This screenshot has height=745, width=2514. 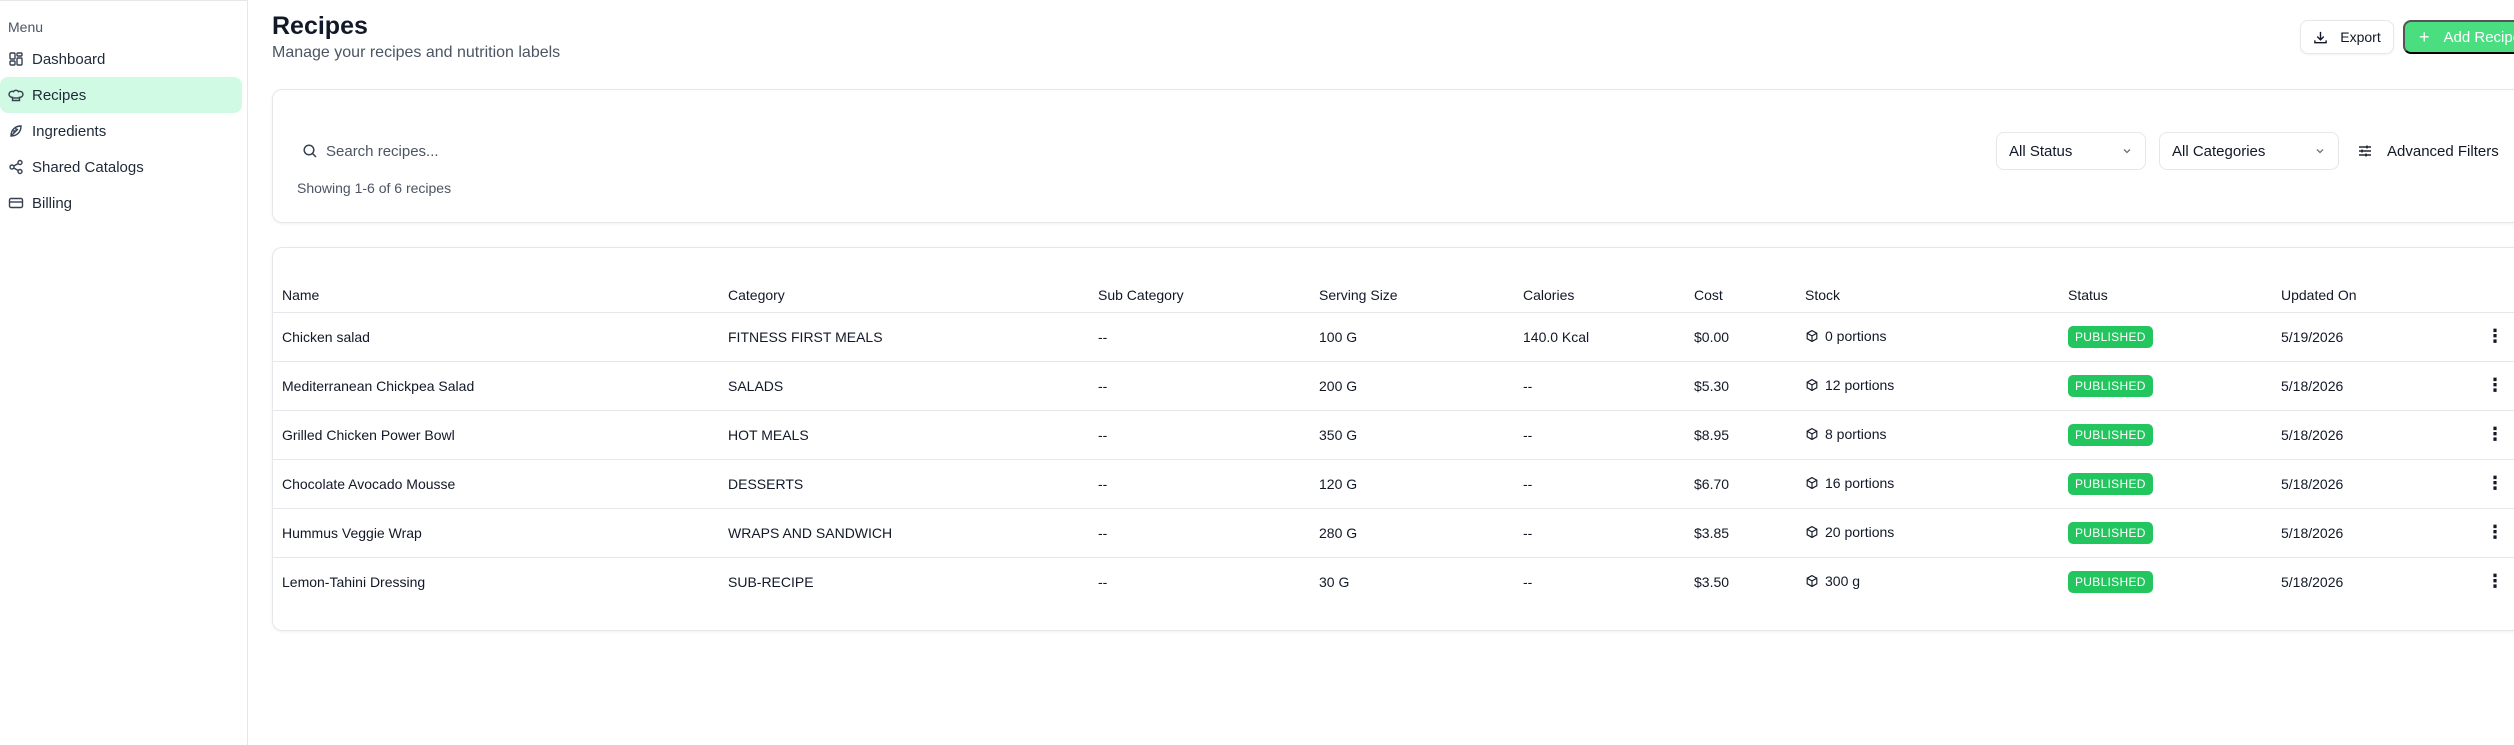 I want to click on search-input, so click(x=1076, y=151).